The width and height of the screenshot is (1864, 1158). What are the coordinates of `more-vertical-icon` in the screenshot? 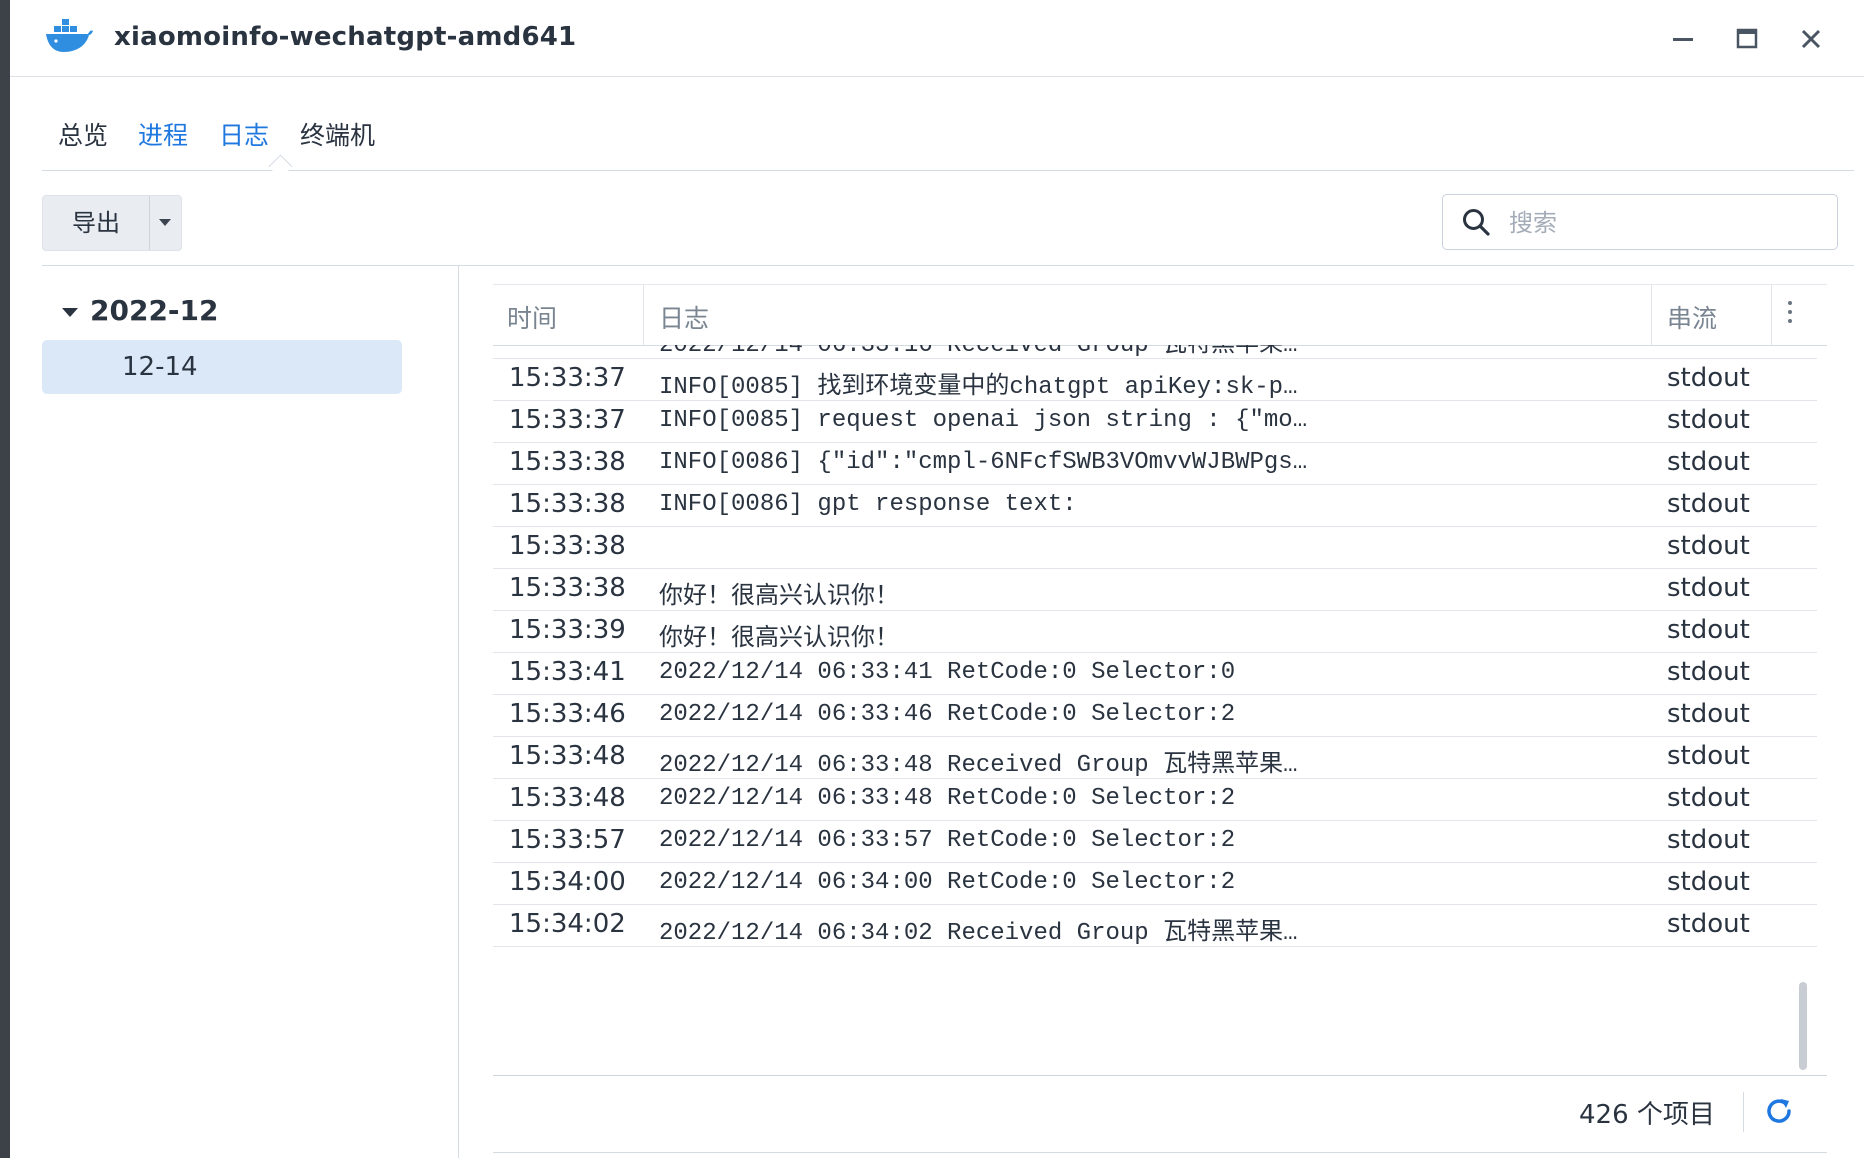 It's located at (1790, 315).